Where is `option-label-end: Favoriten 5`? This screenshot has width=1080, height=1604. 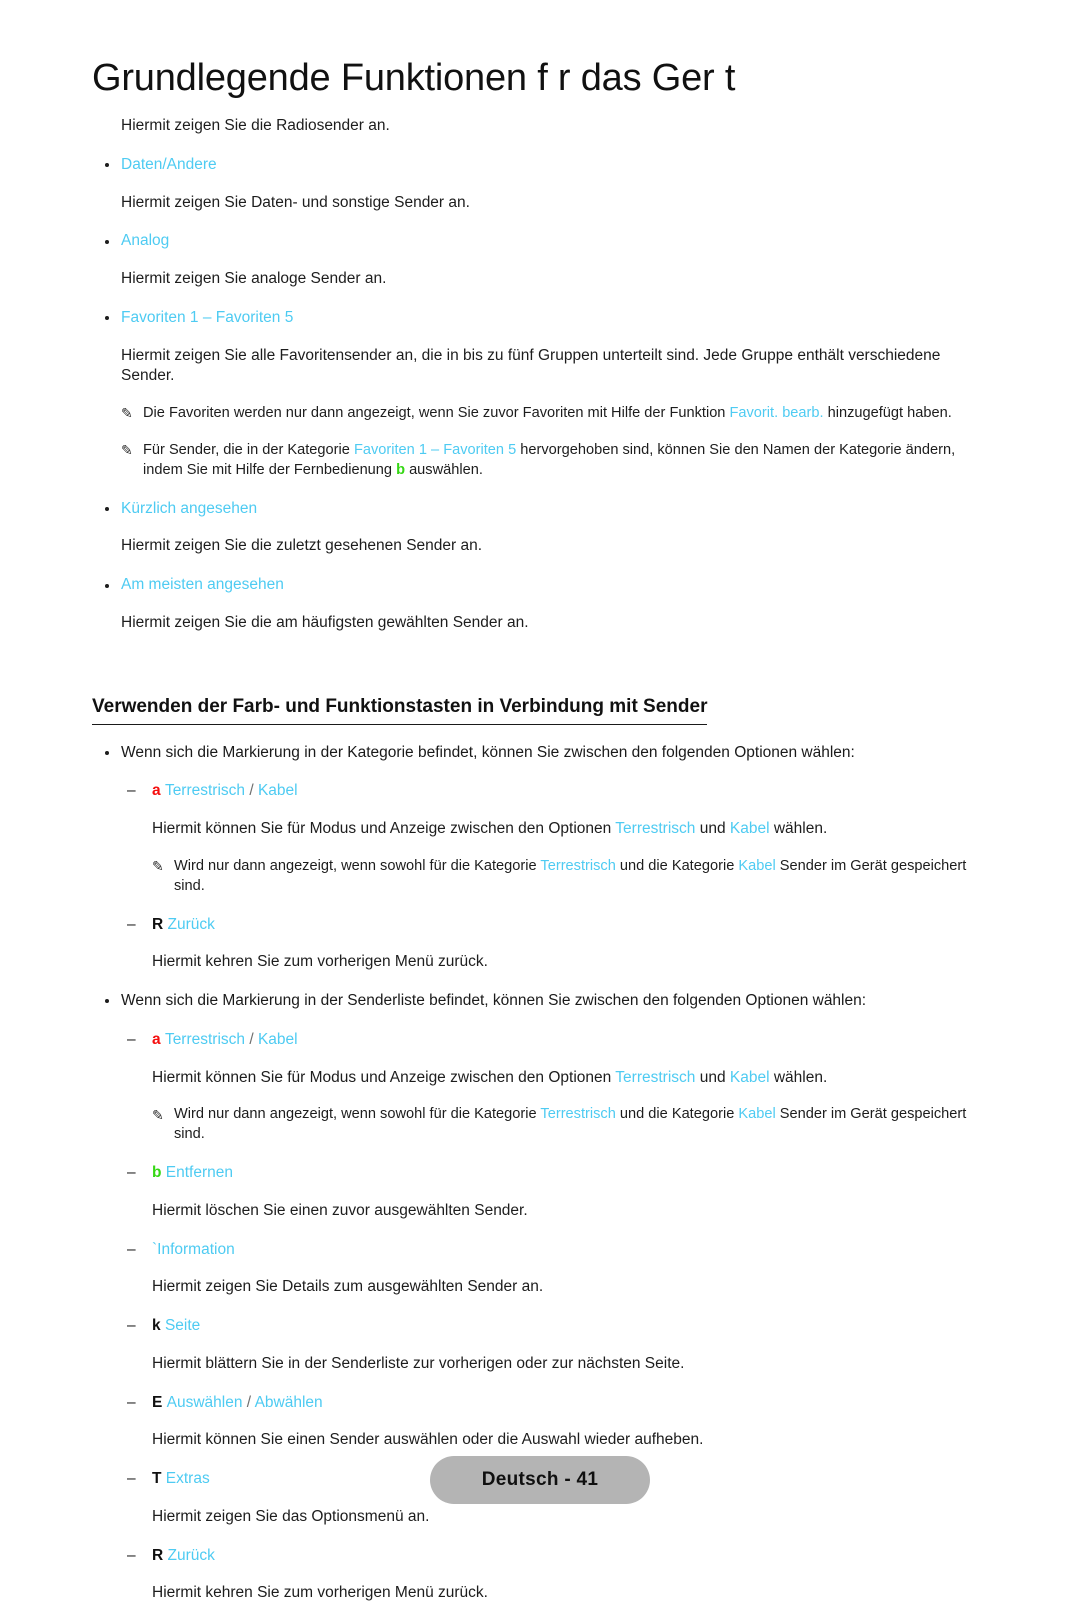 option-label-end: Favoriten 5 is located at coordinates (254, 317).